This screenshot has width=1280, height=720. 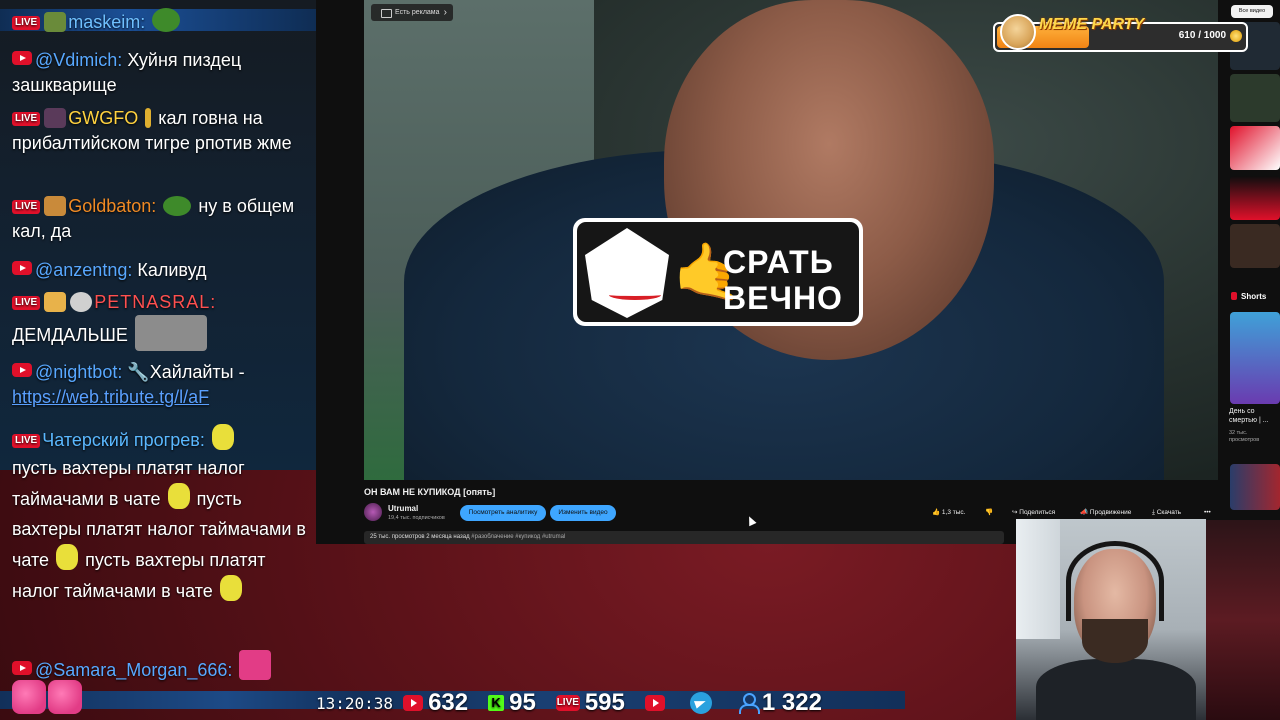 I want to click on more-actions-button: •••, so click(x=1207, y=513).